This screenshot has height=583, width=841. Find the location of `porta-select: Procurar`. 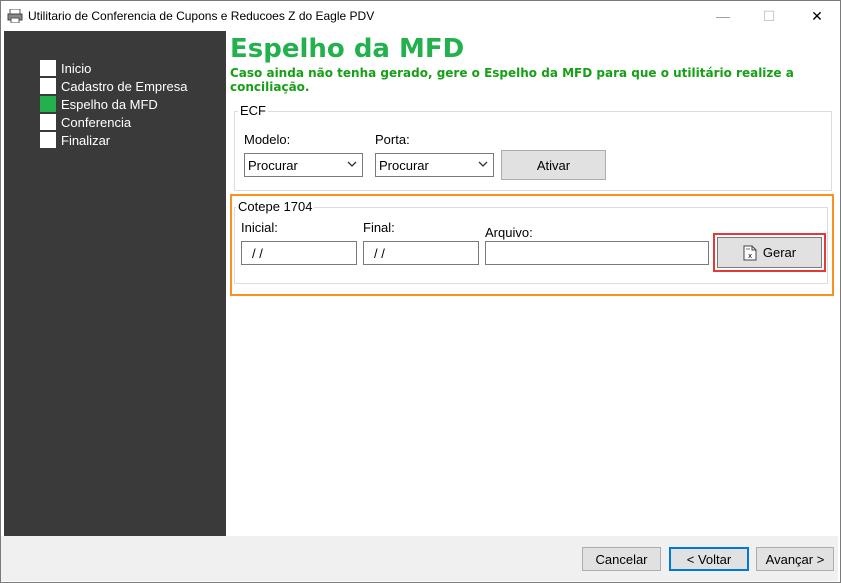

porta-select: Procurar is located at coordinates (434, 165).